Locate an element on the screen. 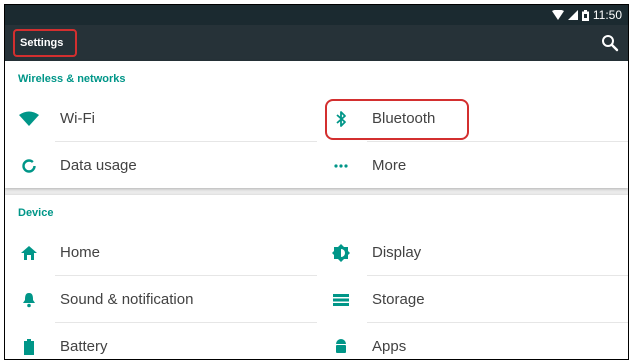 The image size is (634, 364). setting-item-sound-notification: Sound & notification is located at coordinates (161, 299).